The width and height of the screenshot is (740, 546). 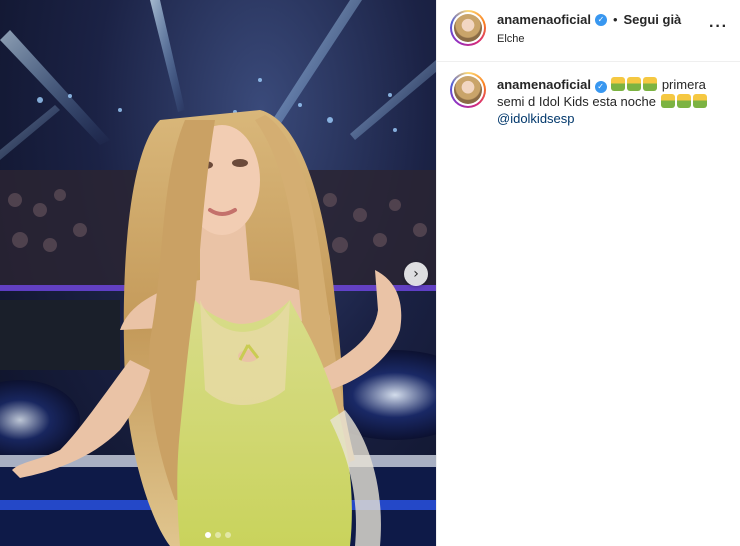 What do you see at coordinates (544, 19) in the screenshot?
I see `username-link: anamenaoficial` at bounding box center [544, 19].